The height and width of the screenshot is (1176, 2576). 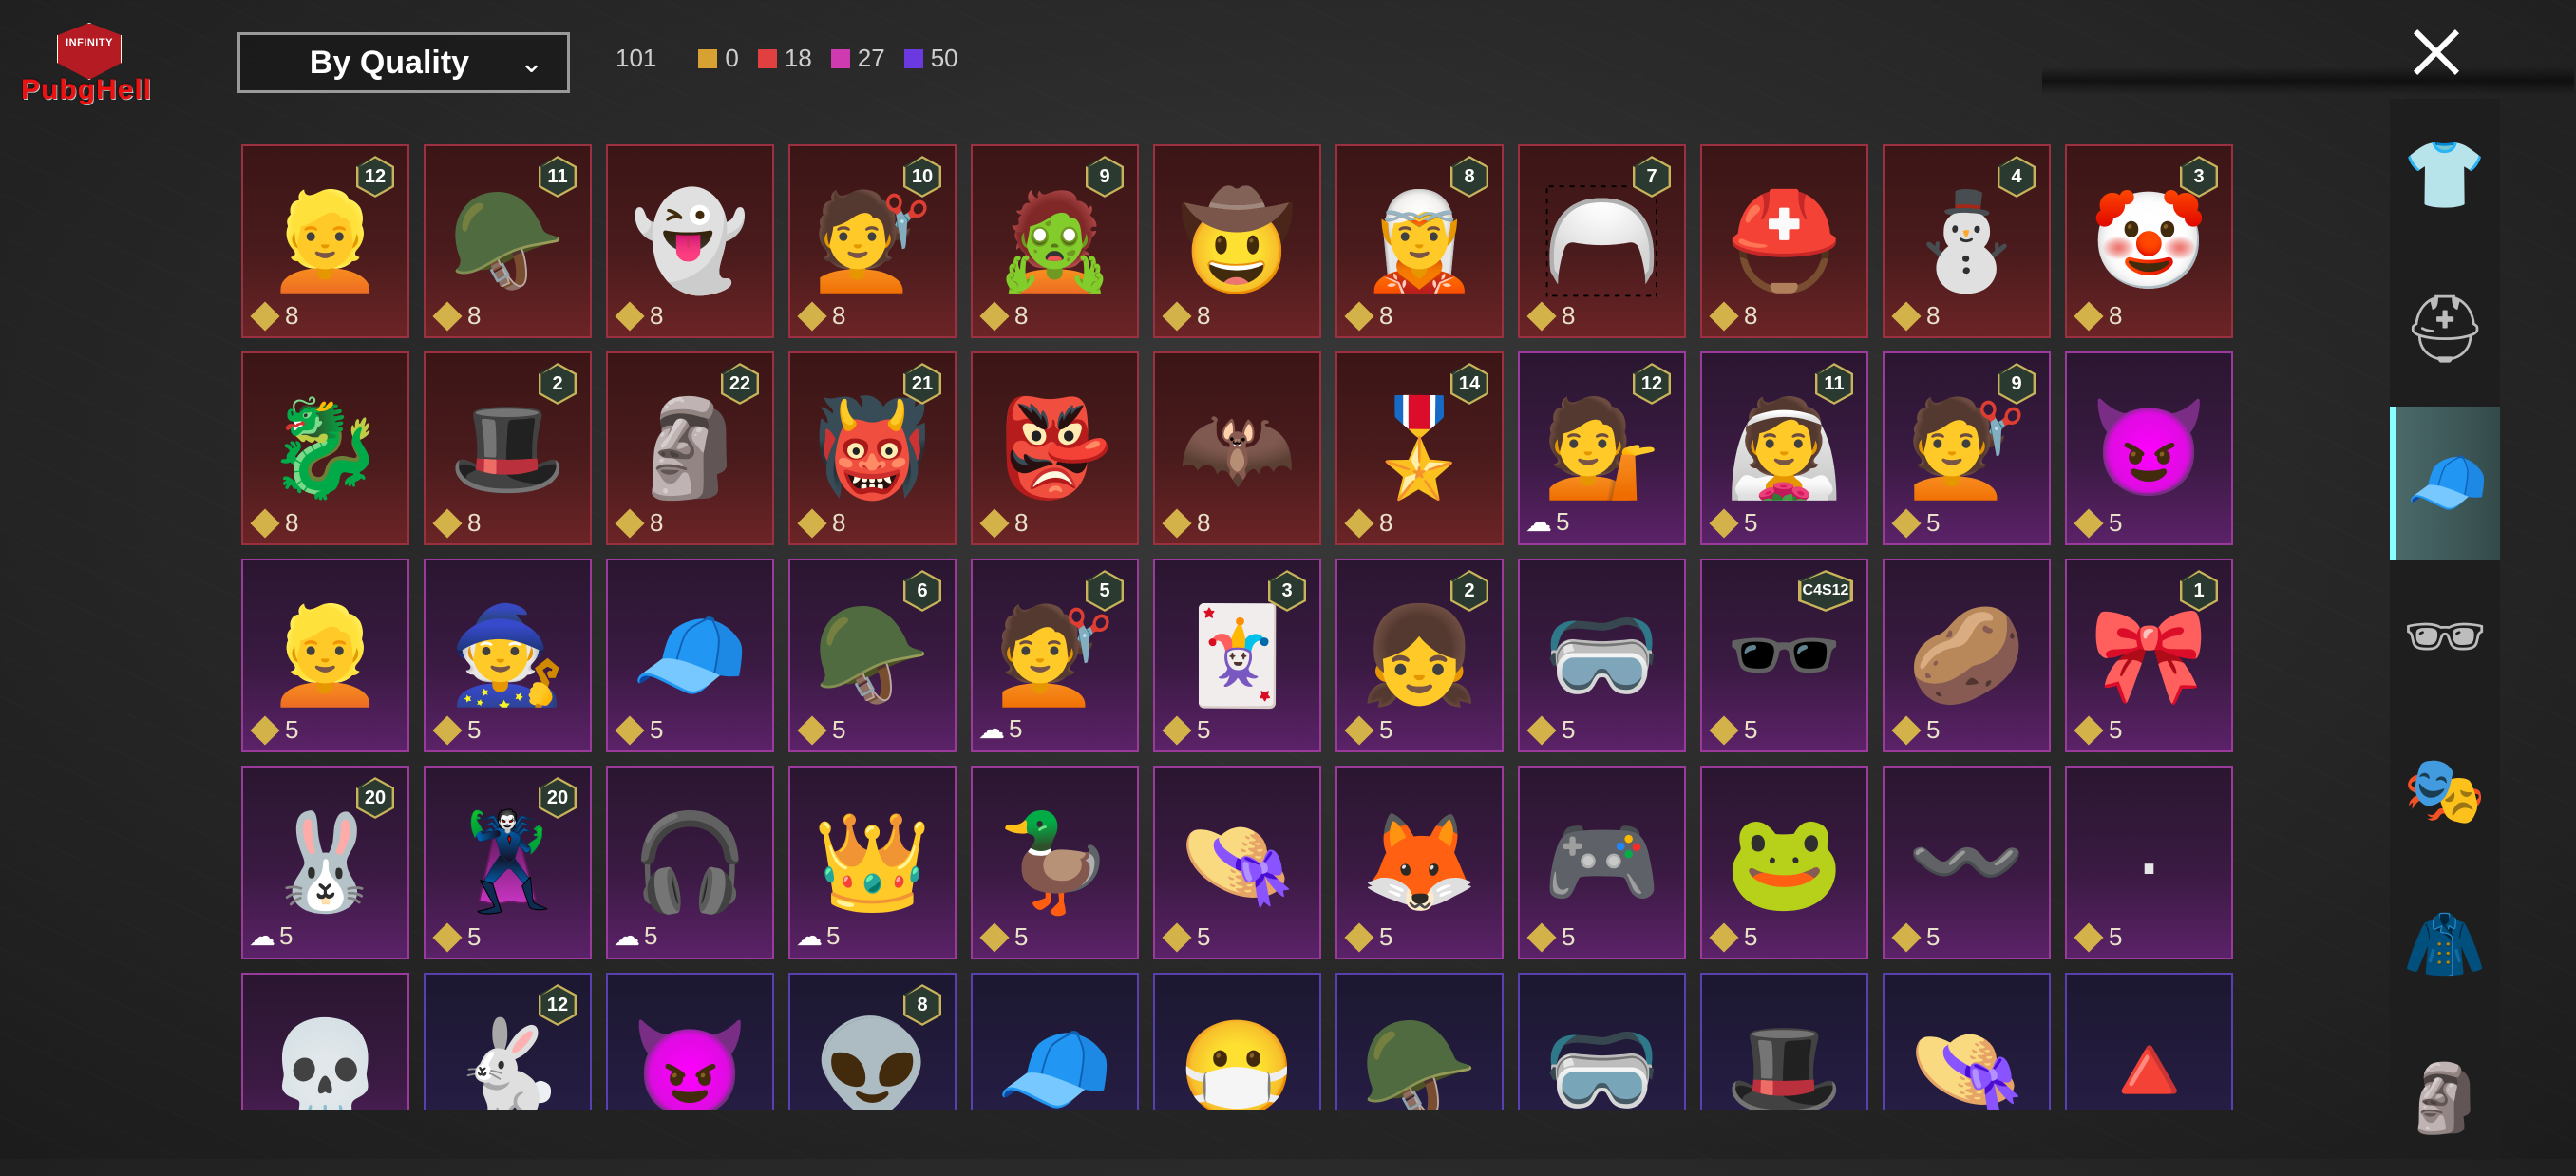 What do you see at coordinates (872, 655) in the screenshot?
I see `item-card: 🪖 6 5` at bounding box center [872, 655].